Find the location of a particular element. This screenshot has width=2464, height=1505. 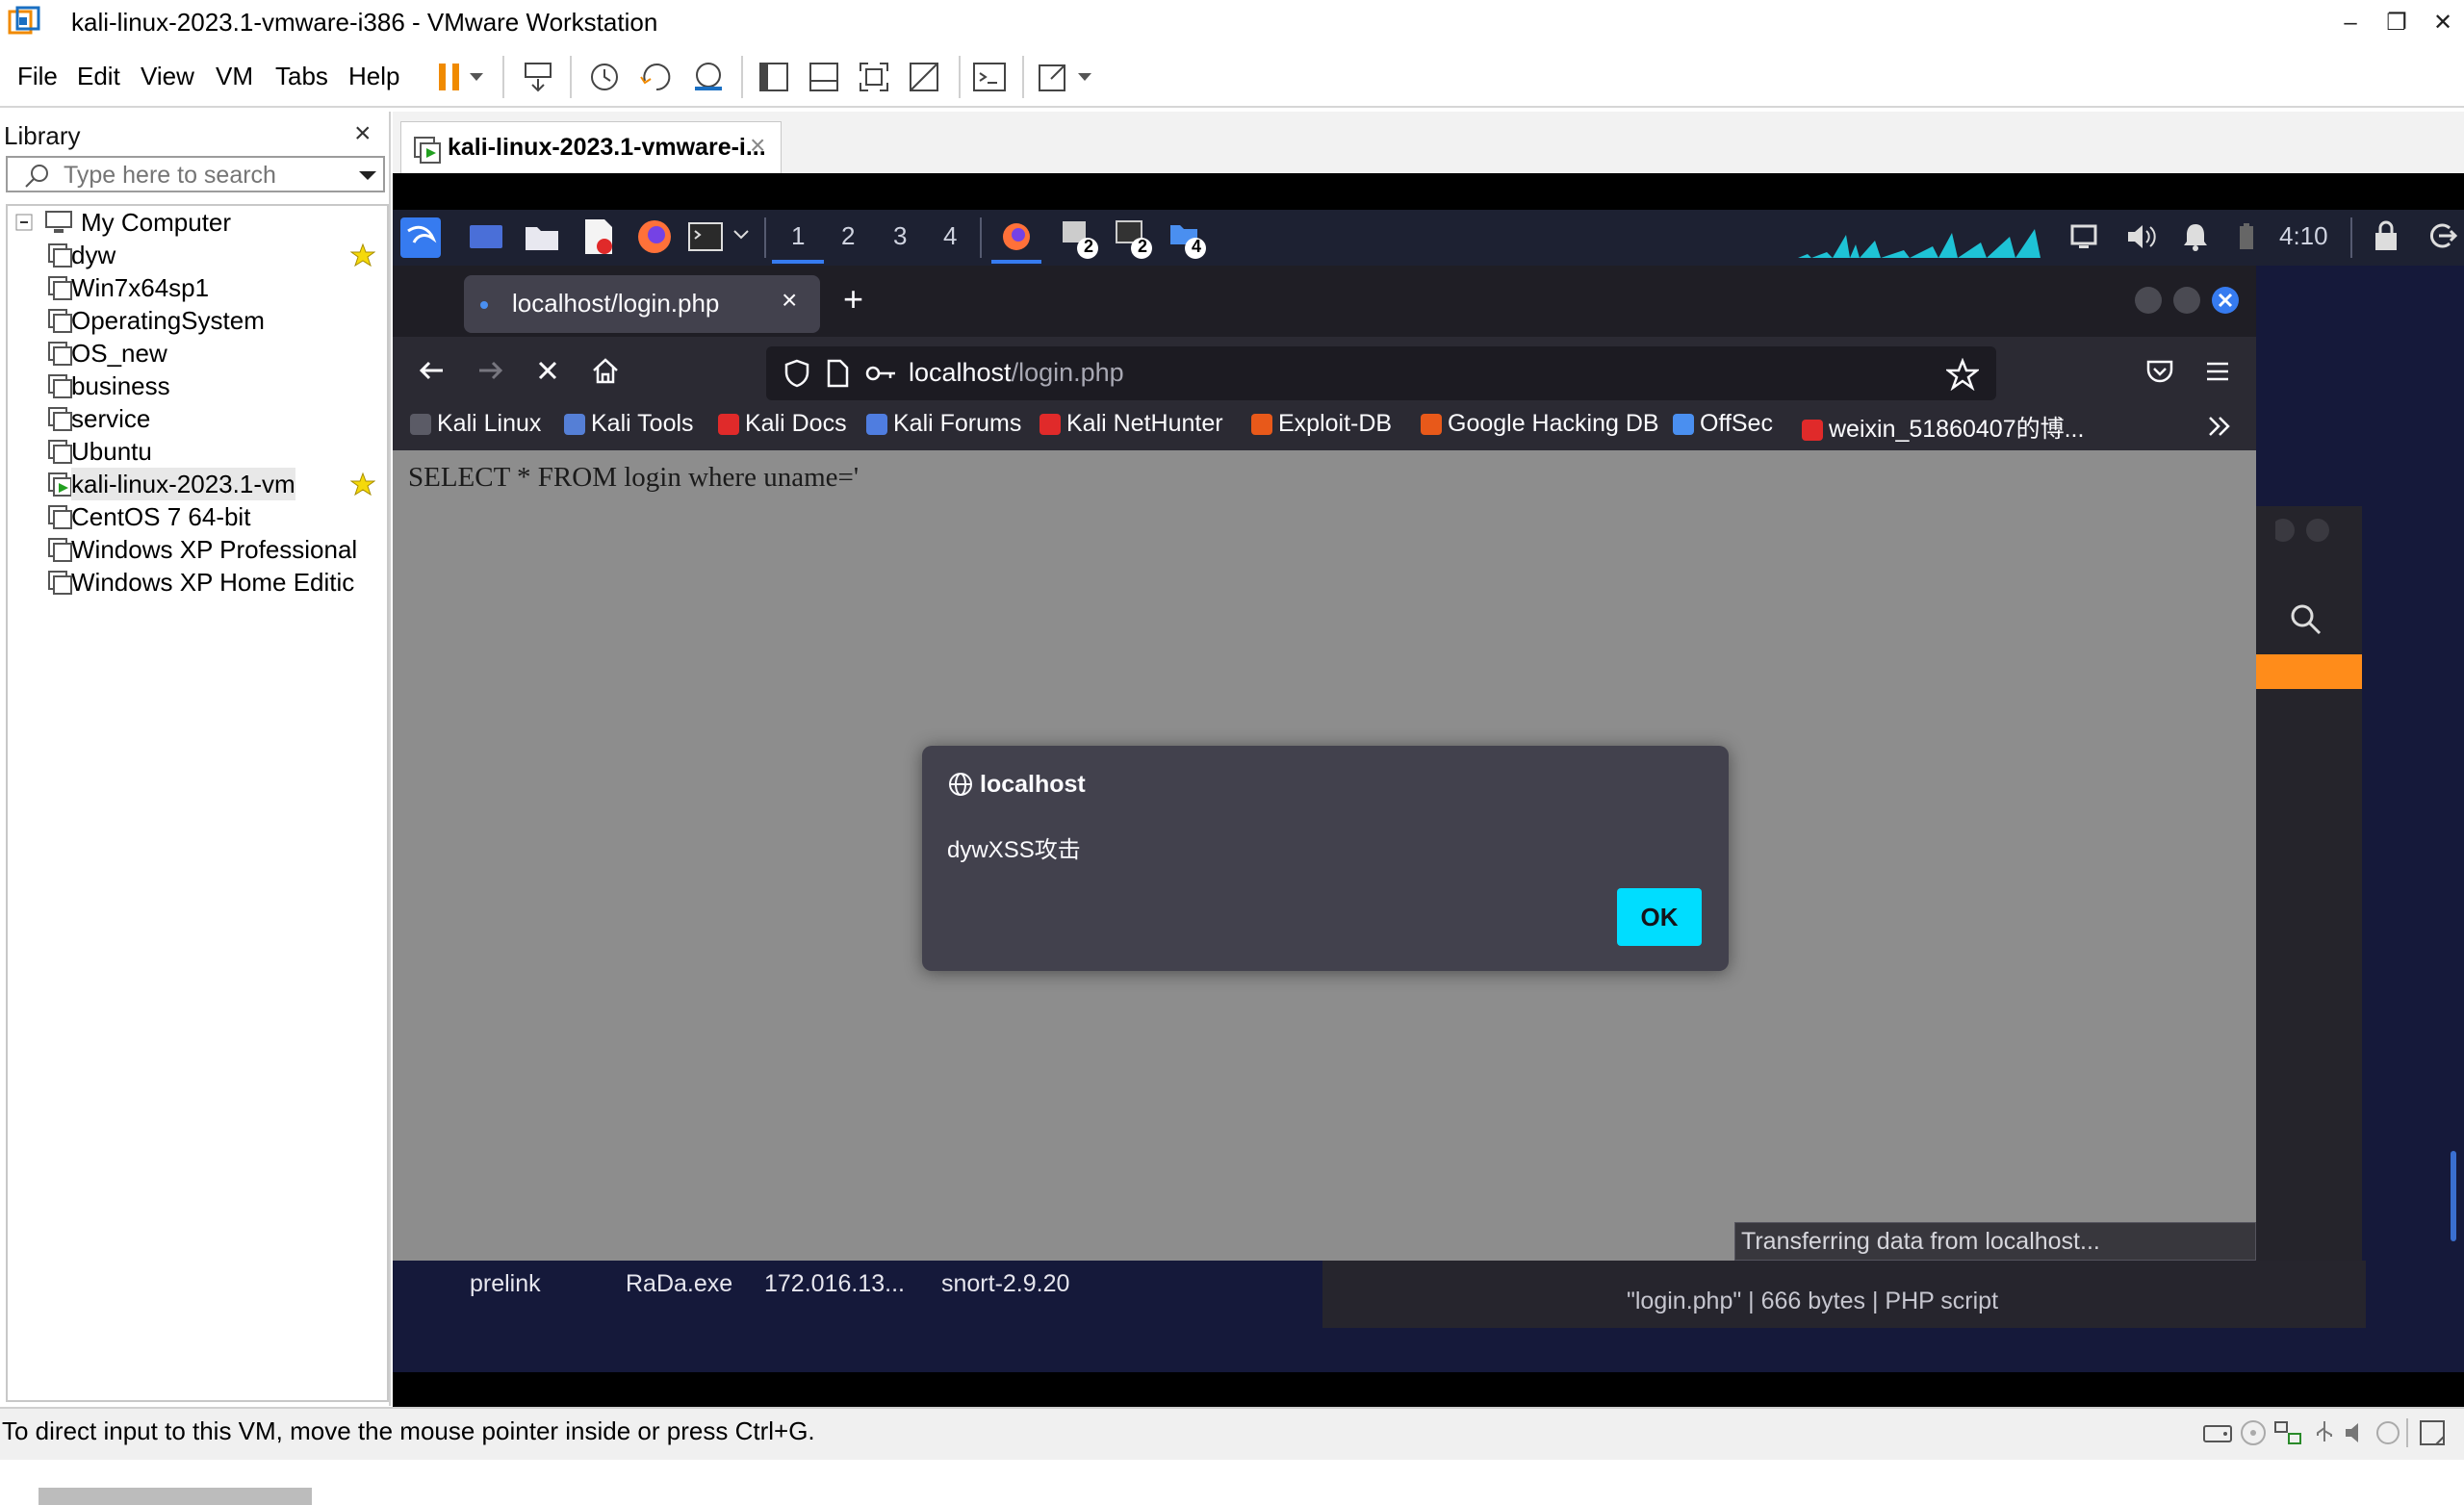

vm-list-item: Ubuntu is located at coordinates (197, 452).